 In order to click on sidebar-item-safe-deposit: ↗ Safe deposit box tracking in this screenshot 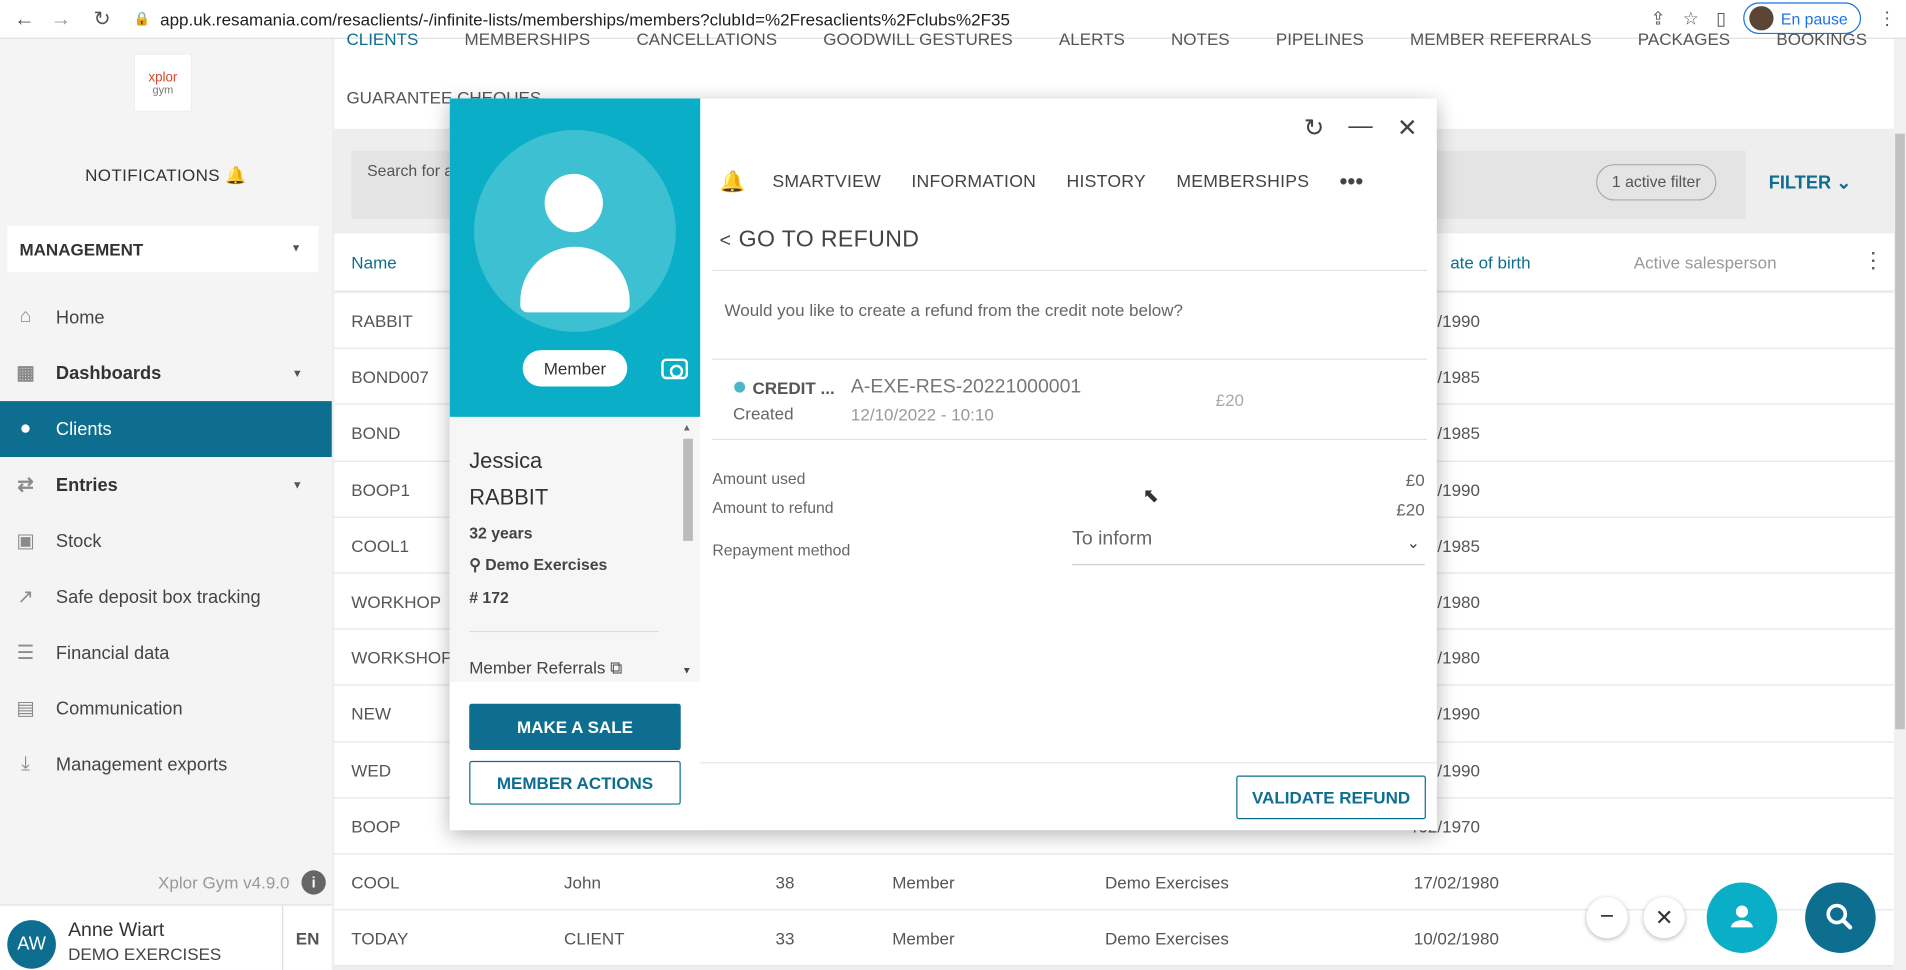, I will do `click(166, 597)`.